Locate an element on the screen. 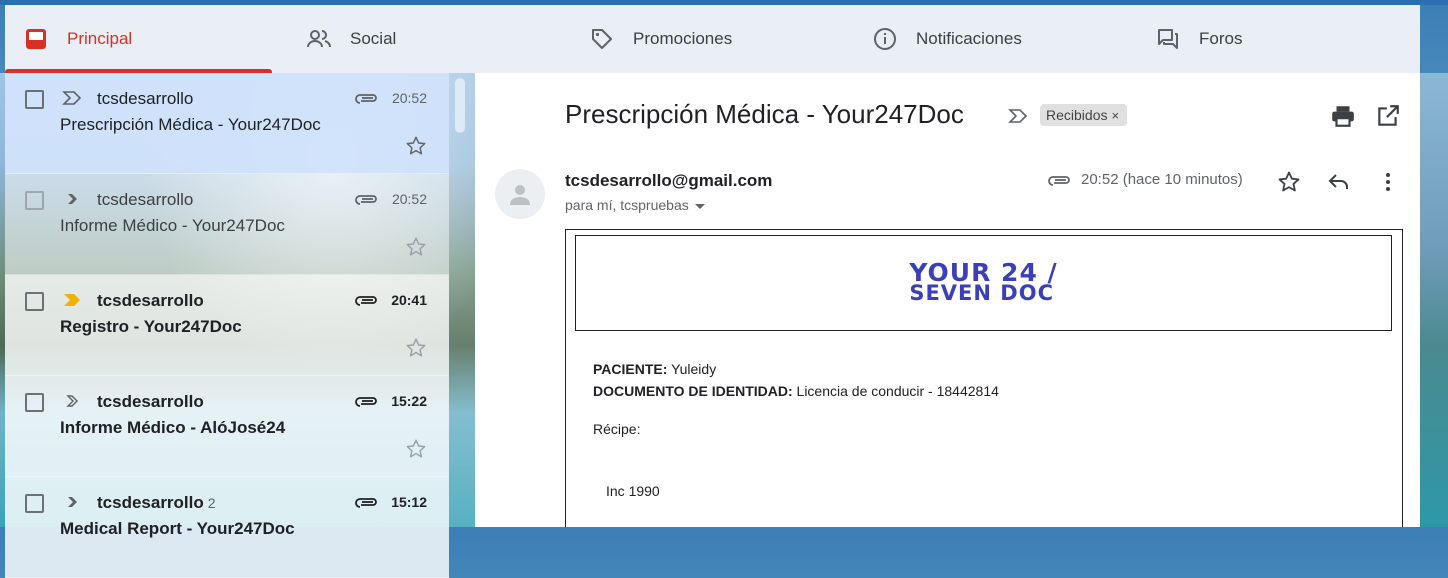  sender-email: tcsdesarrollo@gmail.com is located at coordinates (668, 181).